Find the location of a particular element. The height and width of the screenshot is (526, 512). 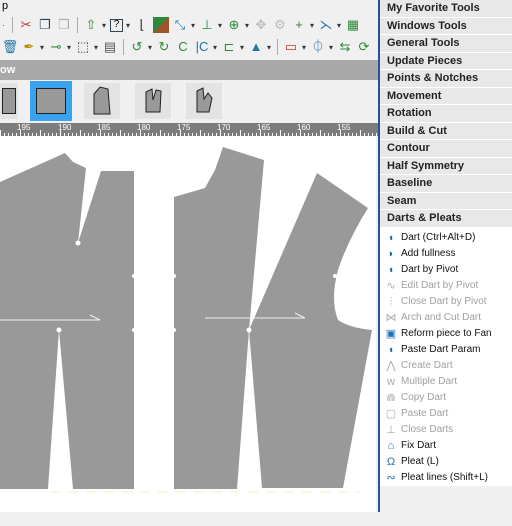

panel-section-contour: Contour is located at coordinates (446, 149).